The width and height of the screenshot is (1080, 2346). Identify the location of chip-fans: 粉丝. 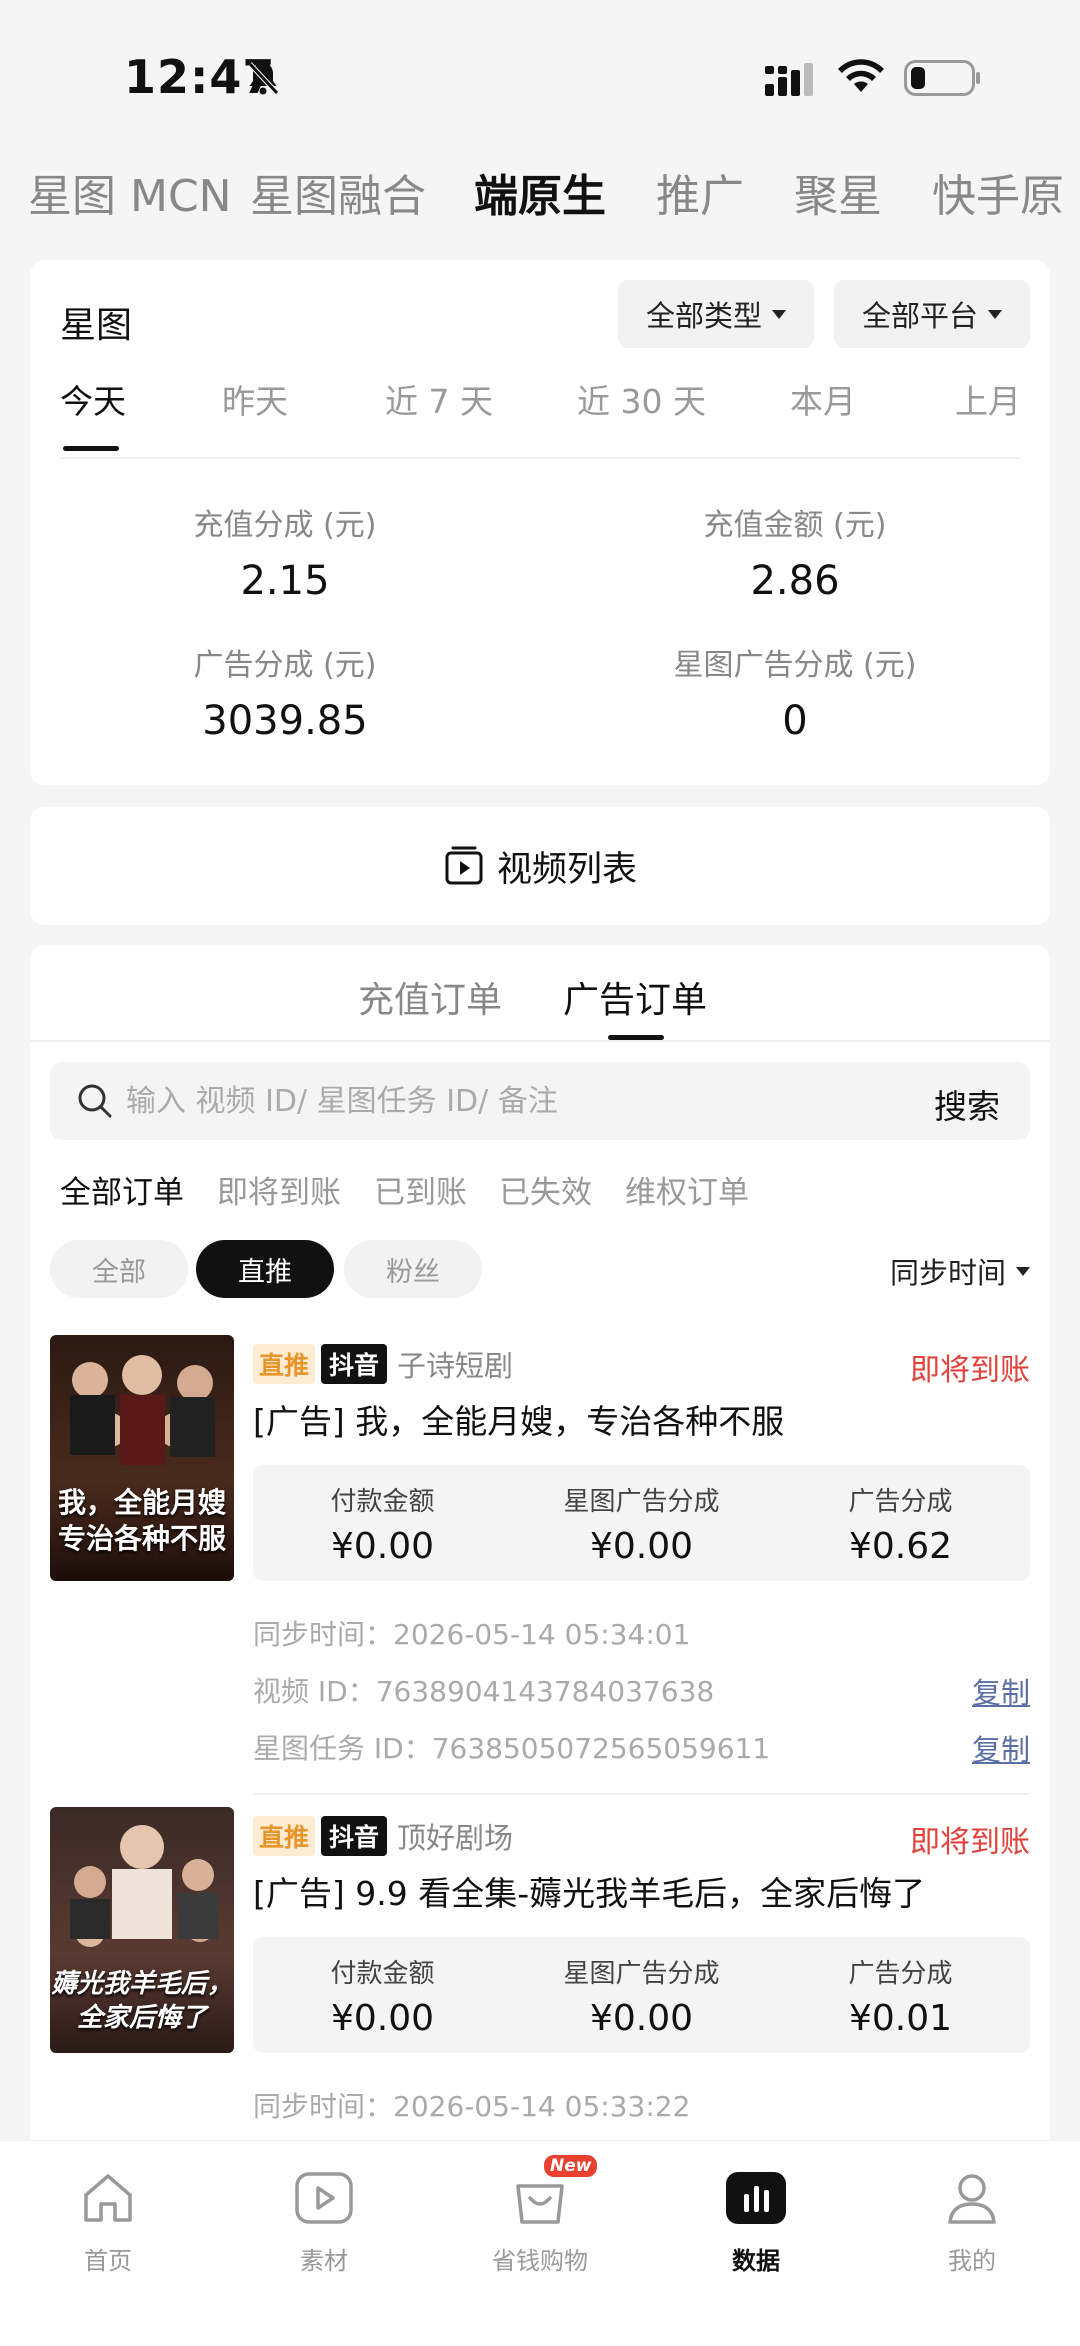
(413, 1269).